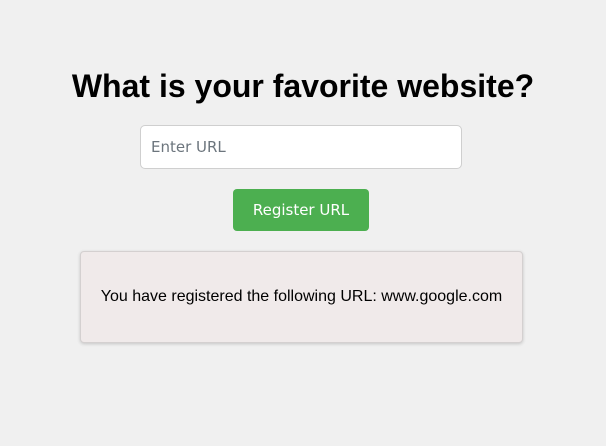  I want to click on url-input, so click(301, 147).